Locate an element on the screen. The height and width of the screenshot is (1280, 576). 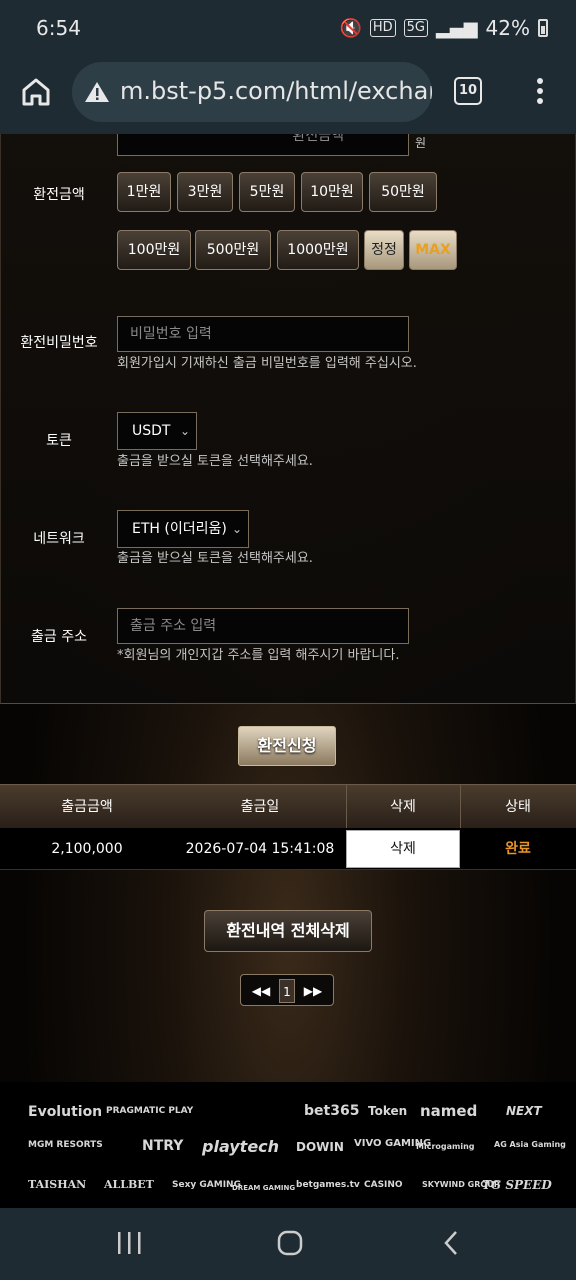
amount-button-1: 1만원 is located at coordinates (144, 192).